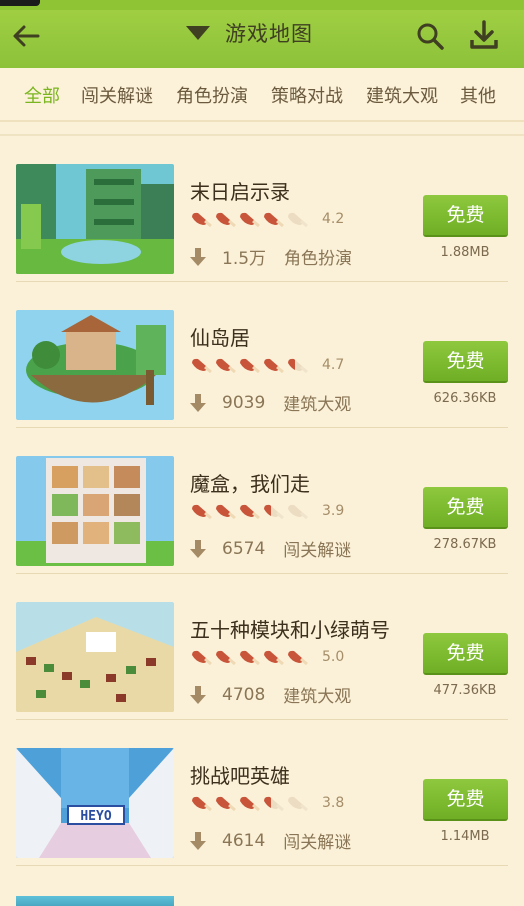  I want to click on tab-other: 其他, so click(478, 95).